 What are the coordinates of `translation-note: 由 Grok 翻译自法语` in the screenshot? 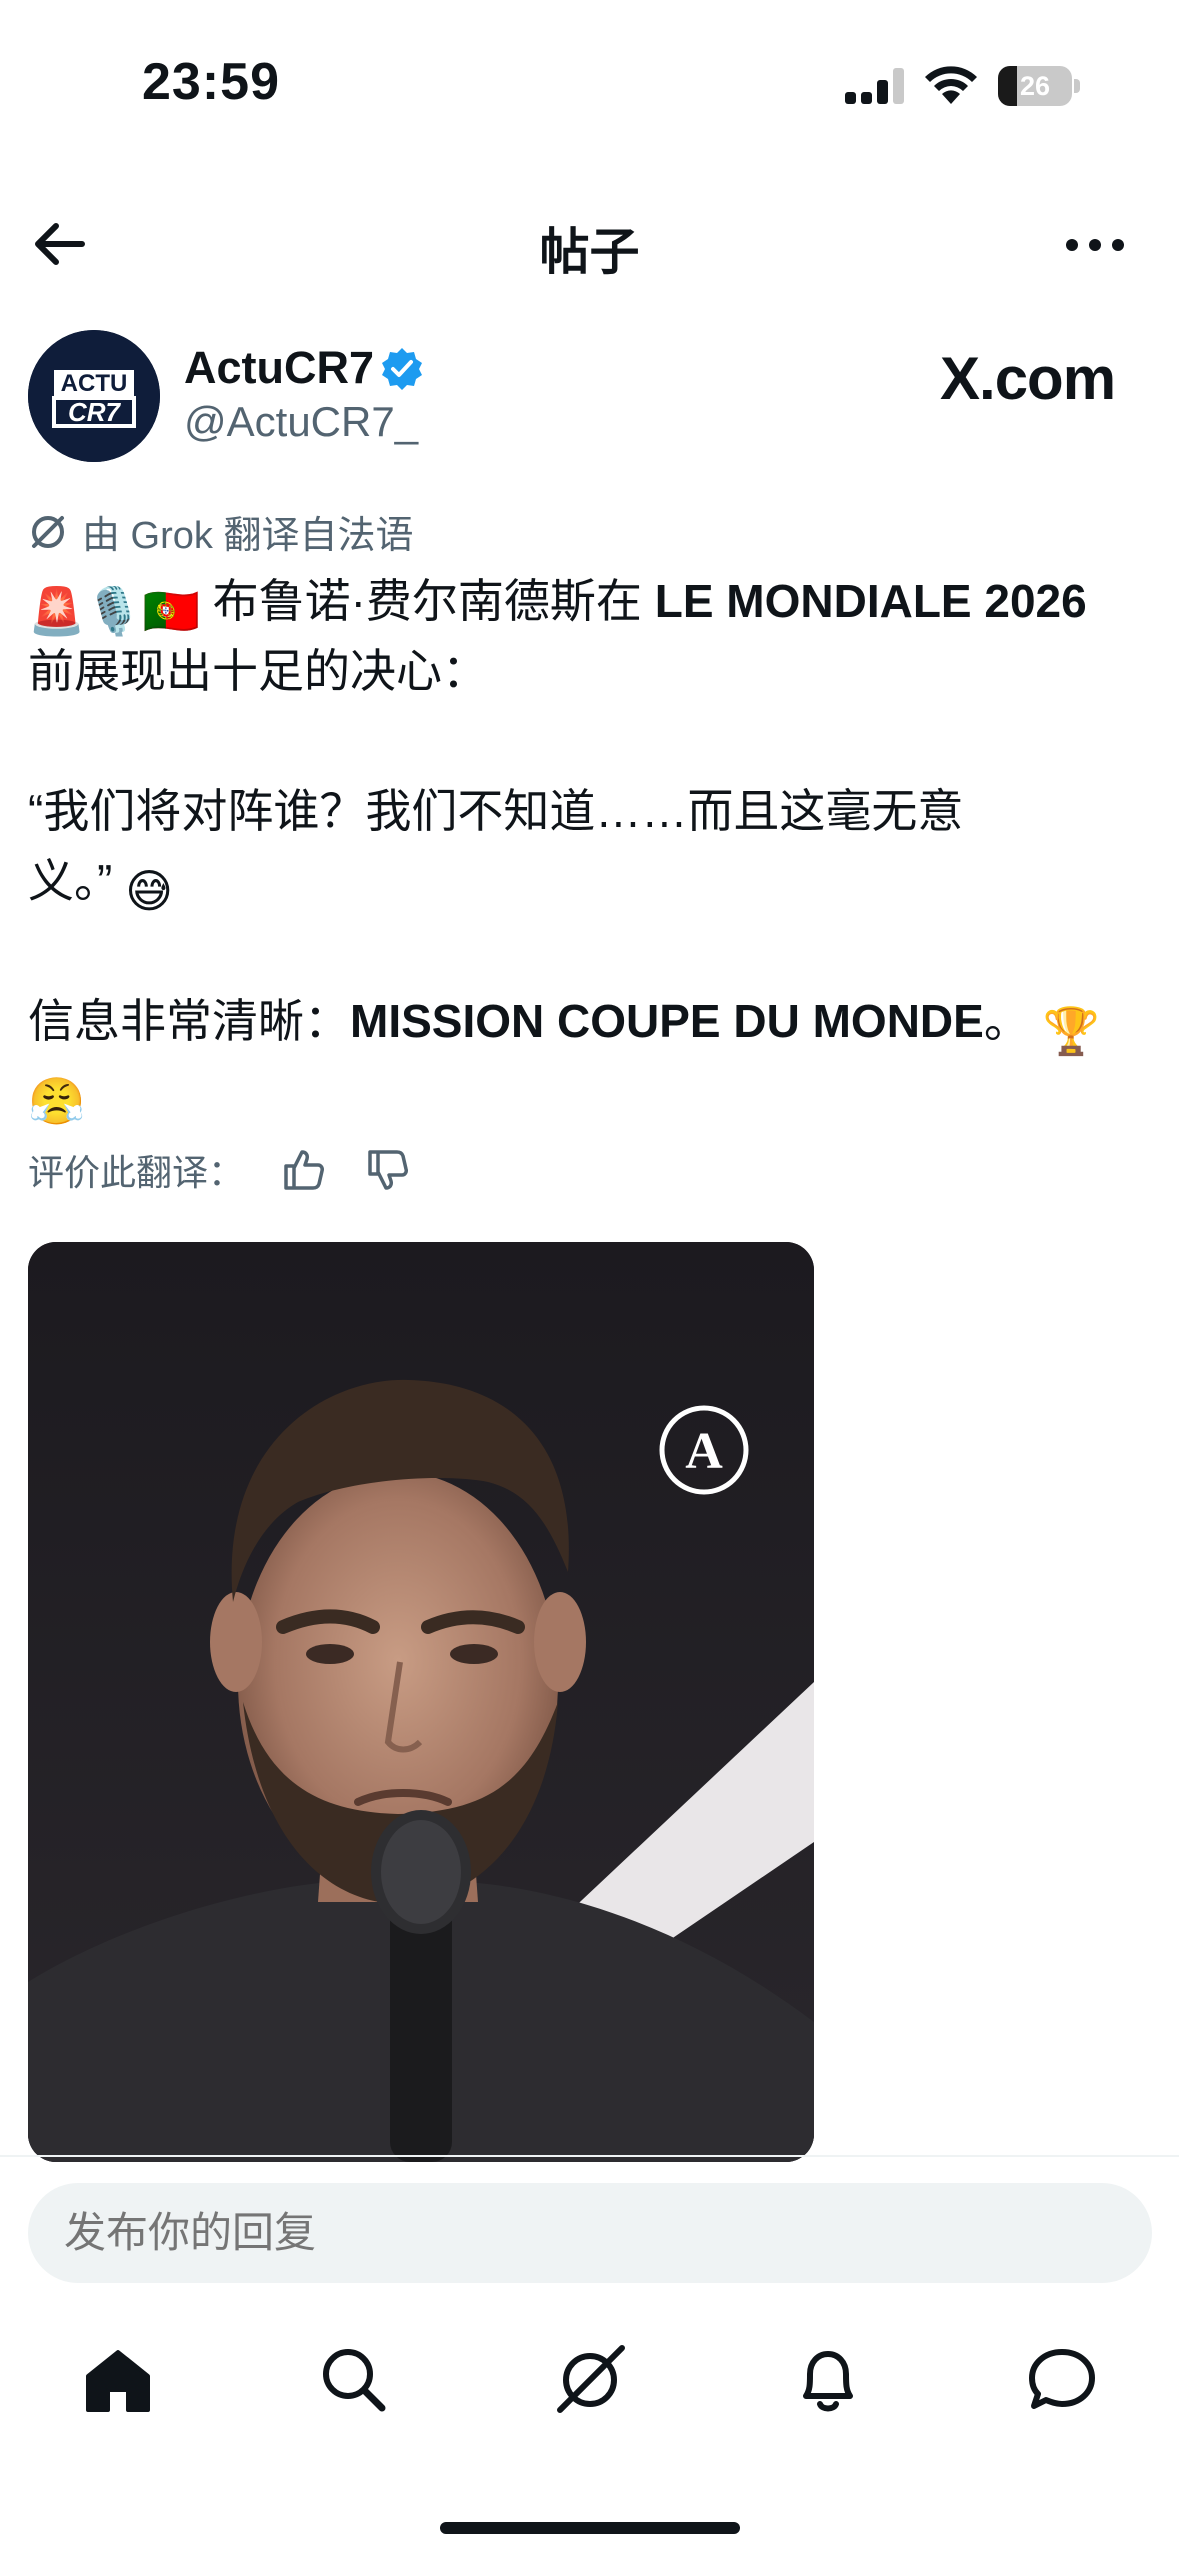 It's located at (220, 531).